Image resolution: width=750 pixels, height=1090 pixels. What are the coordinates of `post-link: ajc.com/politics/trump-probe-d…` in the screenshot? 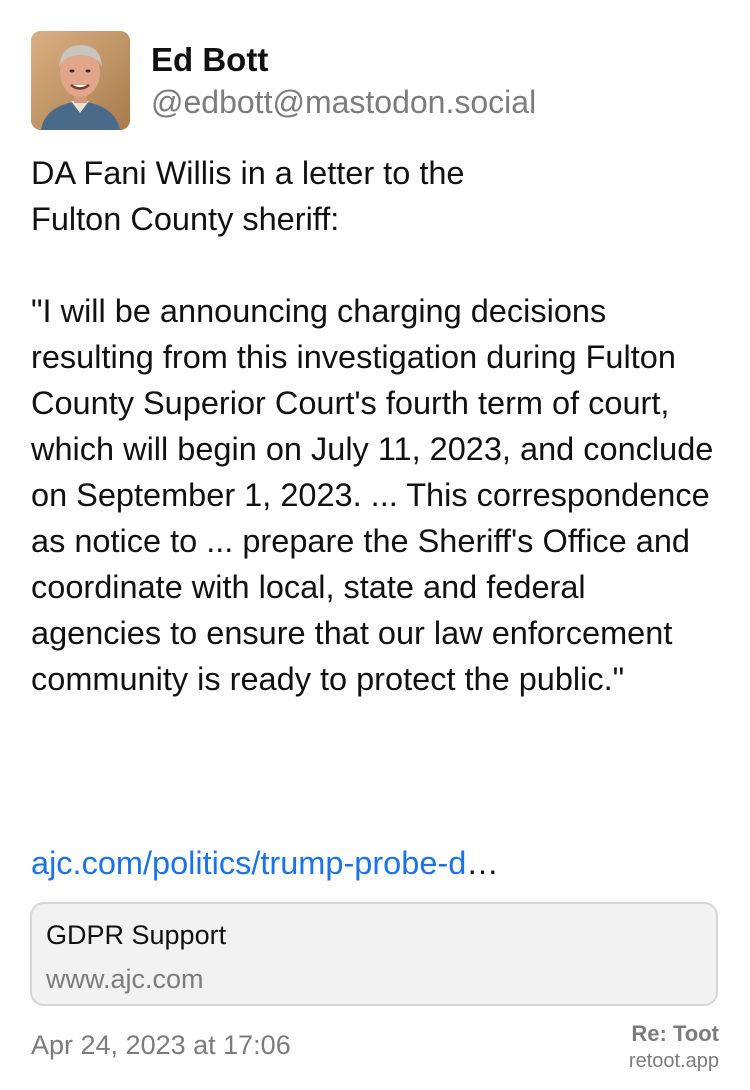 It's located at (265, 863).